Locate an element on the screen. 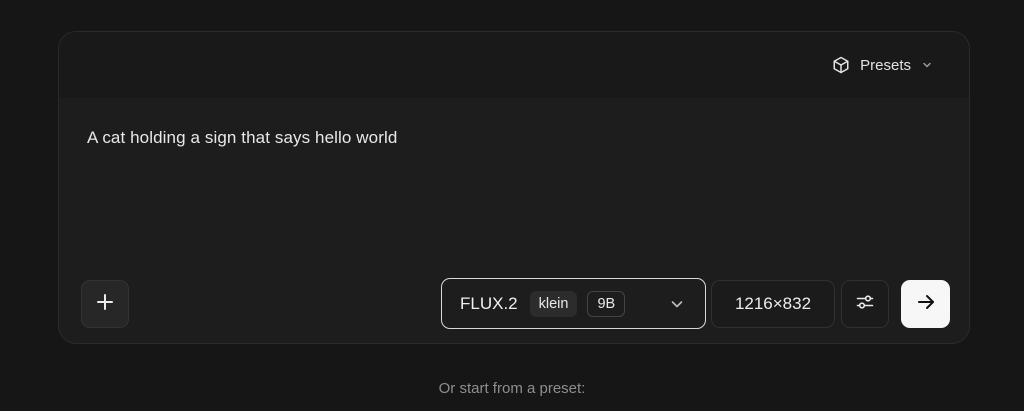  settings-button is located at coordinates (865, 304).